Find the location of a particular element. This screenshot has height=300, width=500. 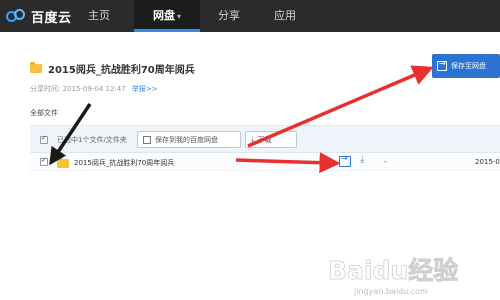

watermark-text: Baidu经验 is located at coordinates (393, 270).